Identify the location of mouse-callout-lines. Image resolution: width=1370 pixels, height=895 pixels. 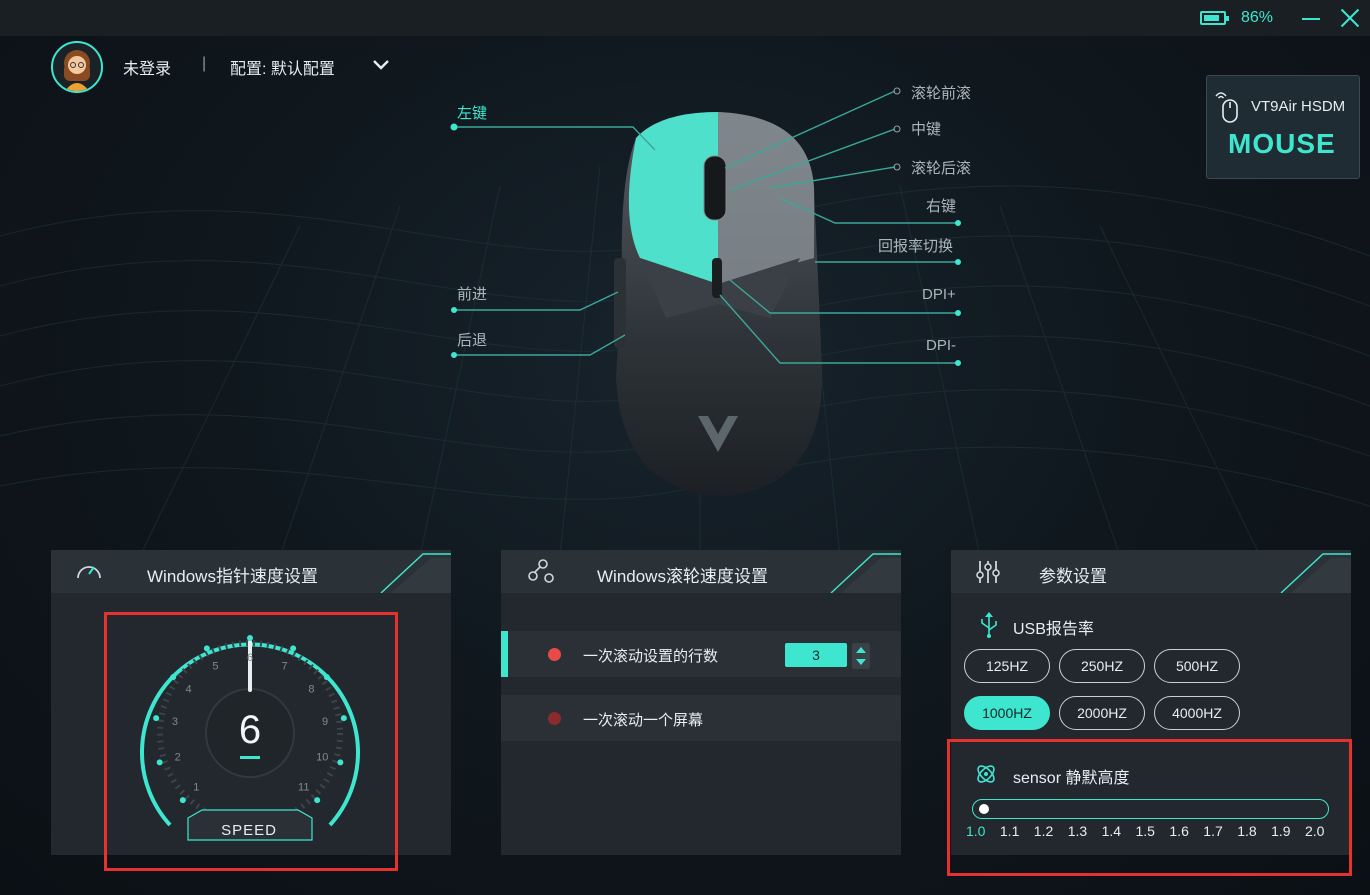
(705, 226).